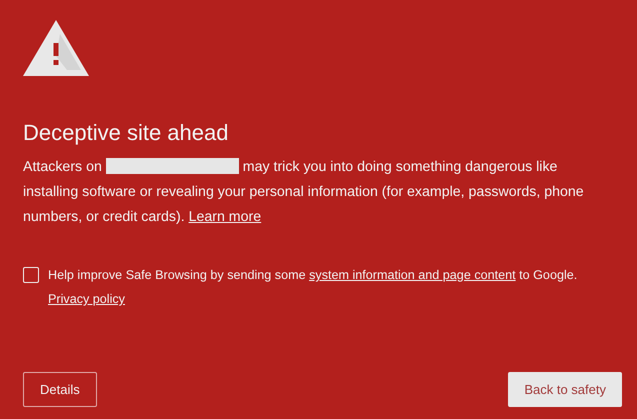  Describe the element at coordinates (304, 192) in the screenshot. I see `warning-message: Attackers on may trick you into doing something dangerous like installing software or revealing your personal information (for example, passwords, phone numbers, or credit cards). Learn more` at that location.